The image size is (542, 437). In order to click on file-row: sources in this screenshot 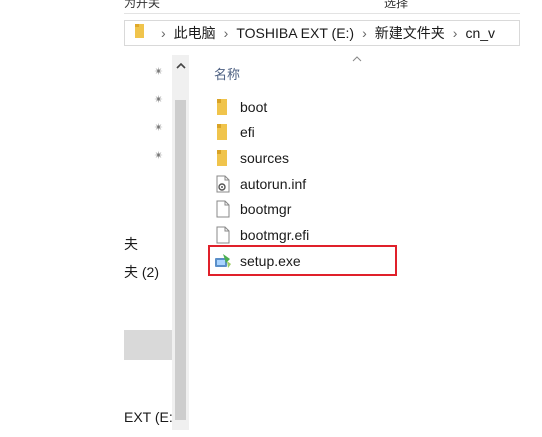, I will do `click(251, 157)`.